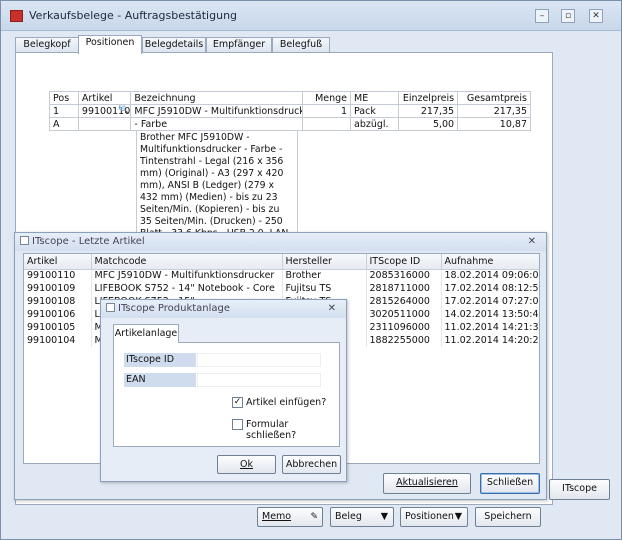  What do you see at coordinates (374, 111) in the screenshot?
I see `cell-me: Pack` at bounding box center [374, 111].